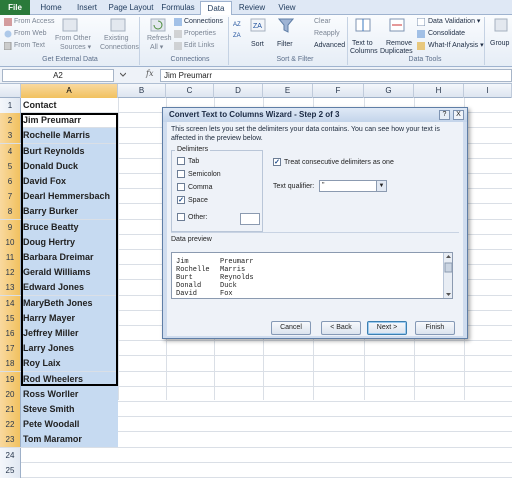 The image size is (512, 478). I want to click on row-header: 14, so click(10, 303).